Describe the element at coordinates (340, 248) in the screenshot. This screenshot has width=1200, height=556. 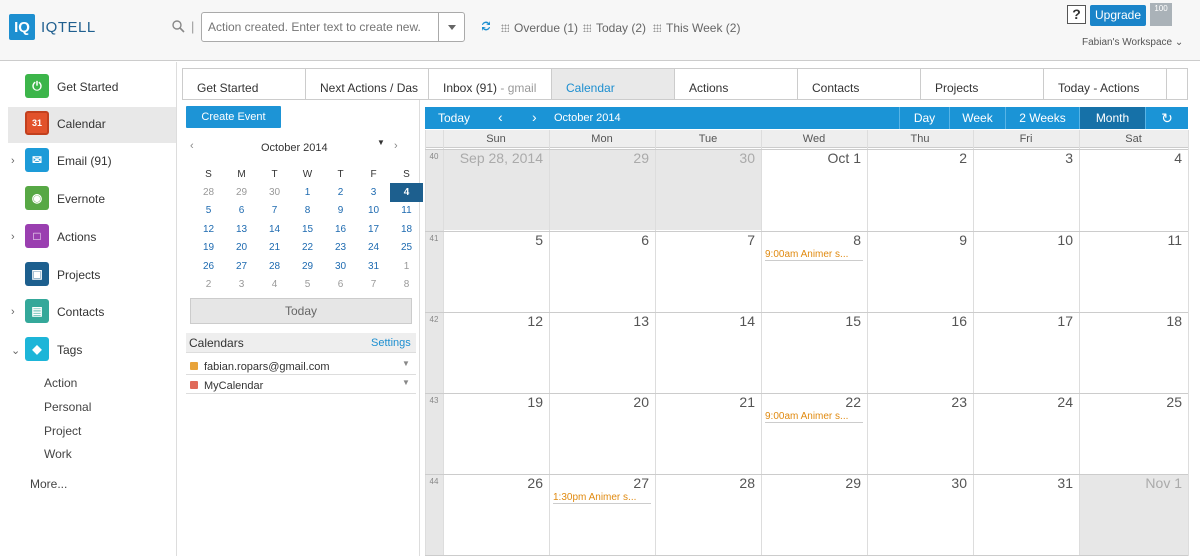
I see `mini-calendar-day: 23` at that location.